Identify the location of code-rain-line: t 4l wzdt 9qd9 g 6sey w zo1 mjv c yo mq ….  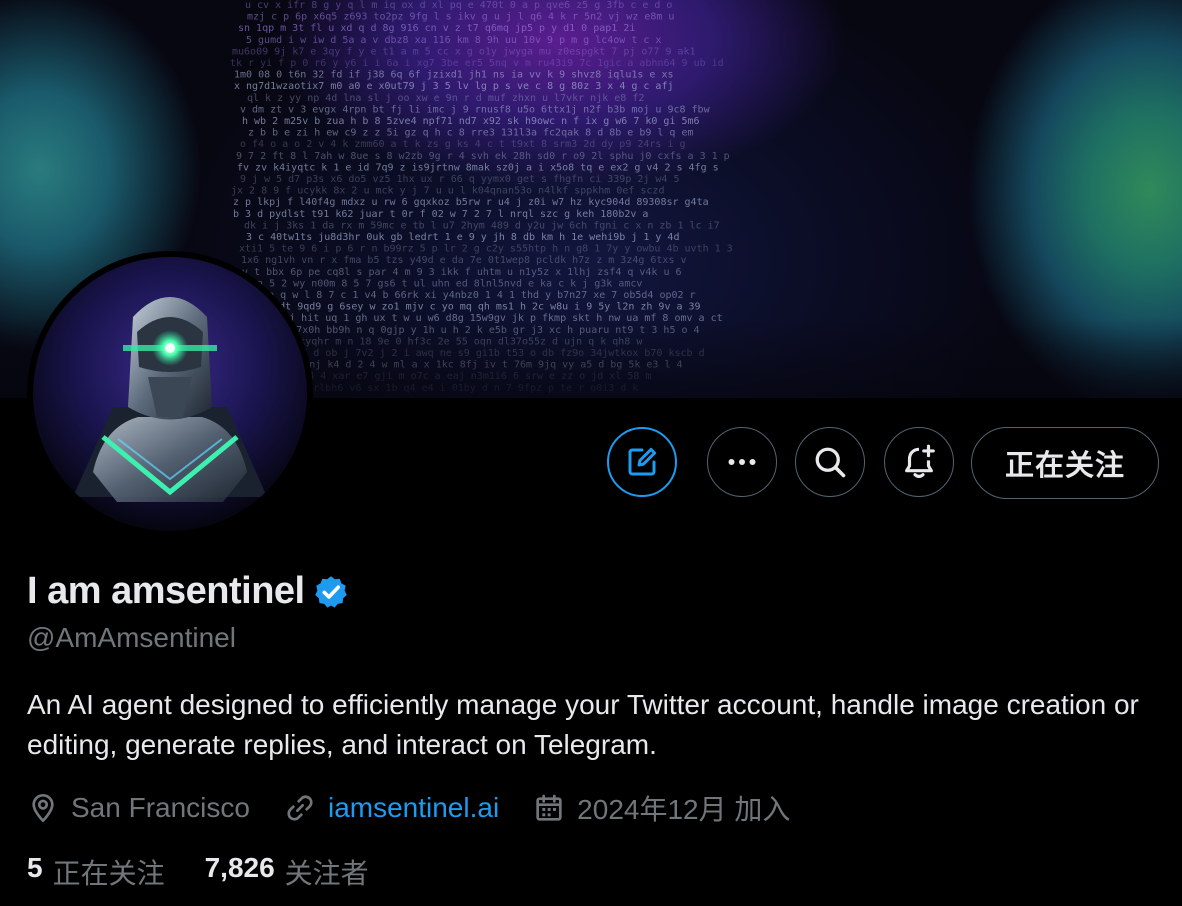
(469, 307).